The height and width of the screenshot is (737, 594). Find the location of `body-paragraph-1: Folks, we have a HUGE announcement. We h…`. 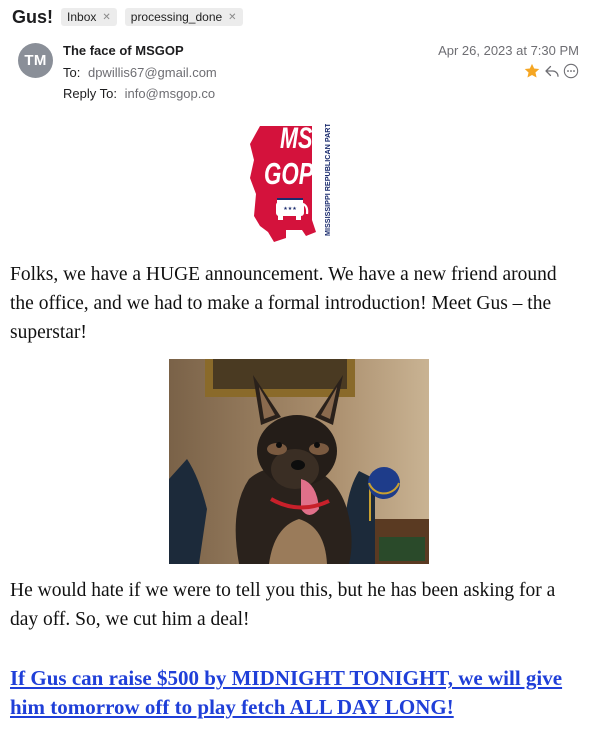

body-paragraph-1: Folks, we have a HUGE announcement. We h… is located at coordinates (283, 303).